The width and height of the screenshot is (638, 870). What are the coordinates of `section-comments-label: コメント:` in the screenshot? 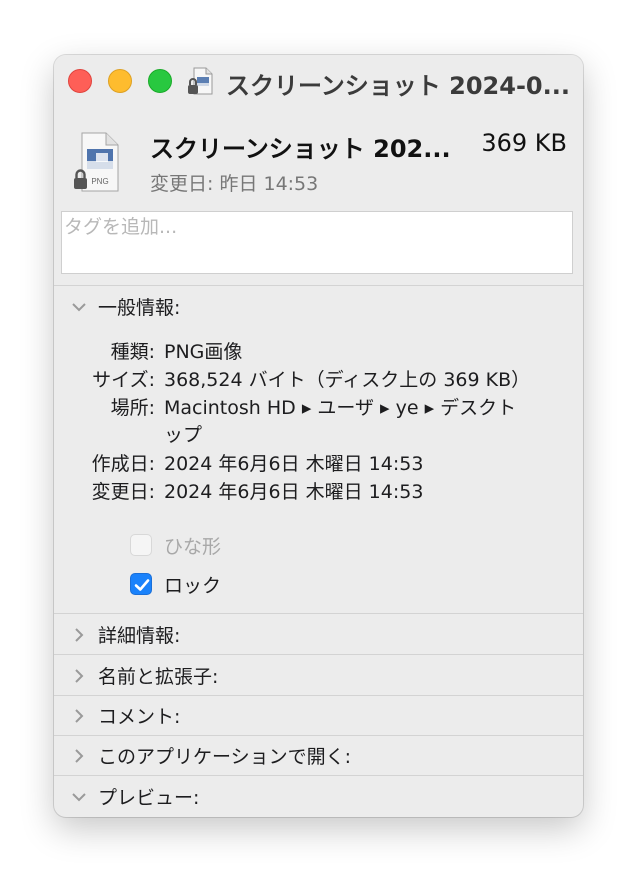 It's located at (139, 717).